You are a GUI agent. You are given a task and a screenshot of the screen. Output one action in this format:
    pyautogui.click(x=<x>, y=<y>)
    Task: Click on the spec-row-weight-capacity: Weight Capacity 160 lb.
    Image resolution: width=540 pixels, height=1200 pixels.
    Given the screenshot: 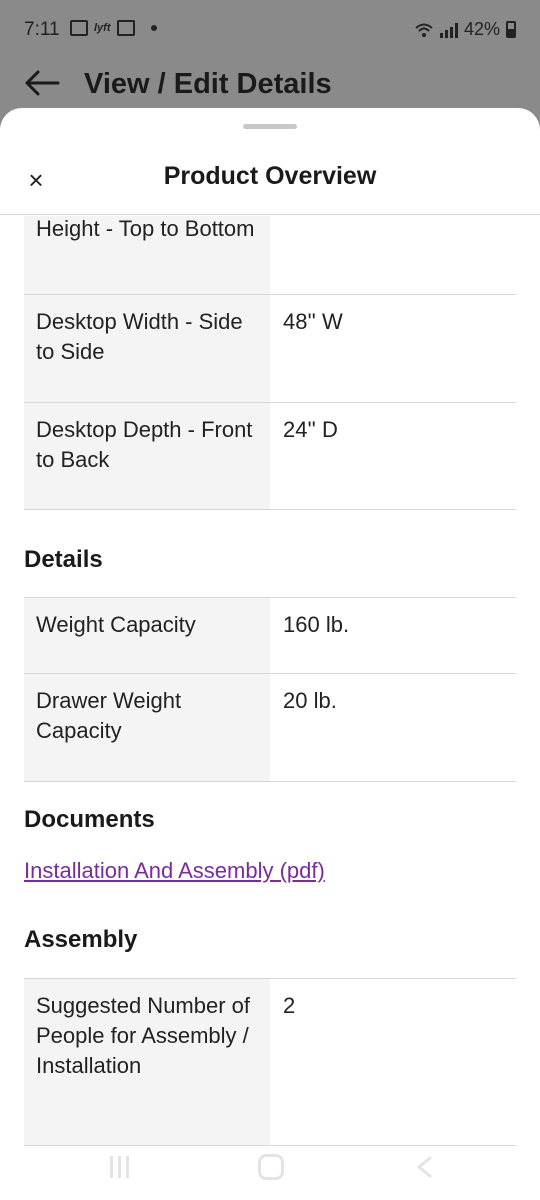 What is the action you would take?
    pyautogui.click(x=270, y=635)
    